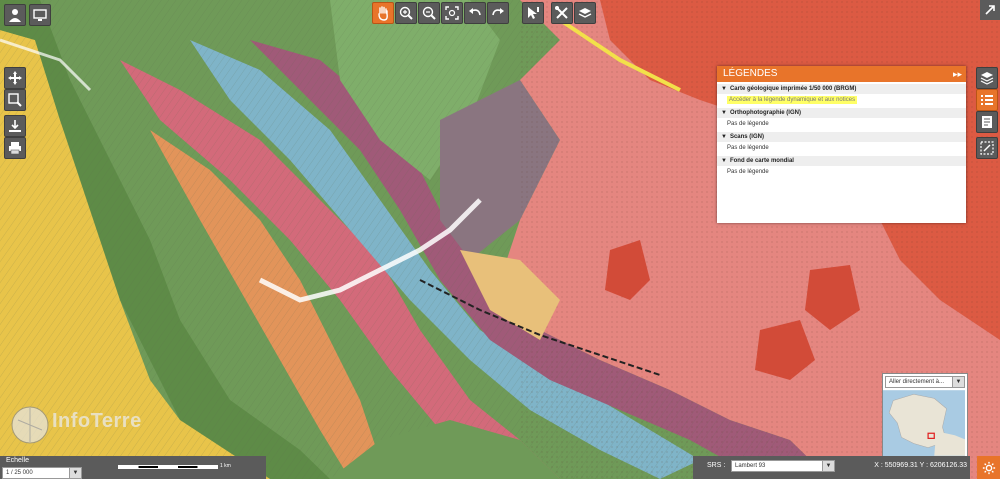  I want to click on measure-button, so click(987, 148).